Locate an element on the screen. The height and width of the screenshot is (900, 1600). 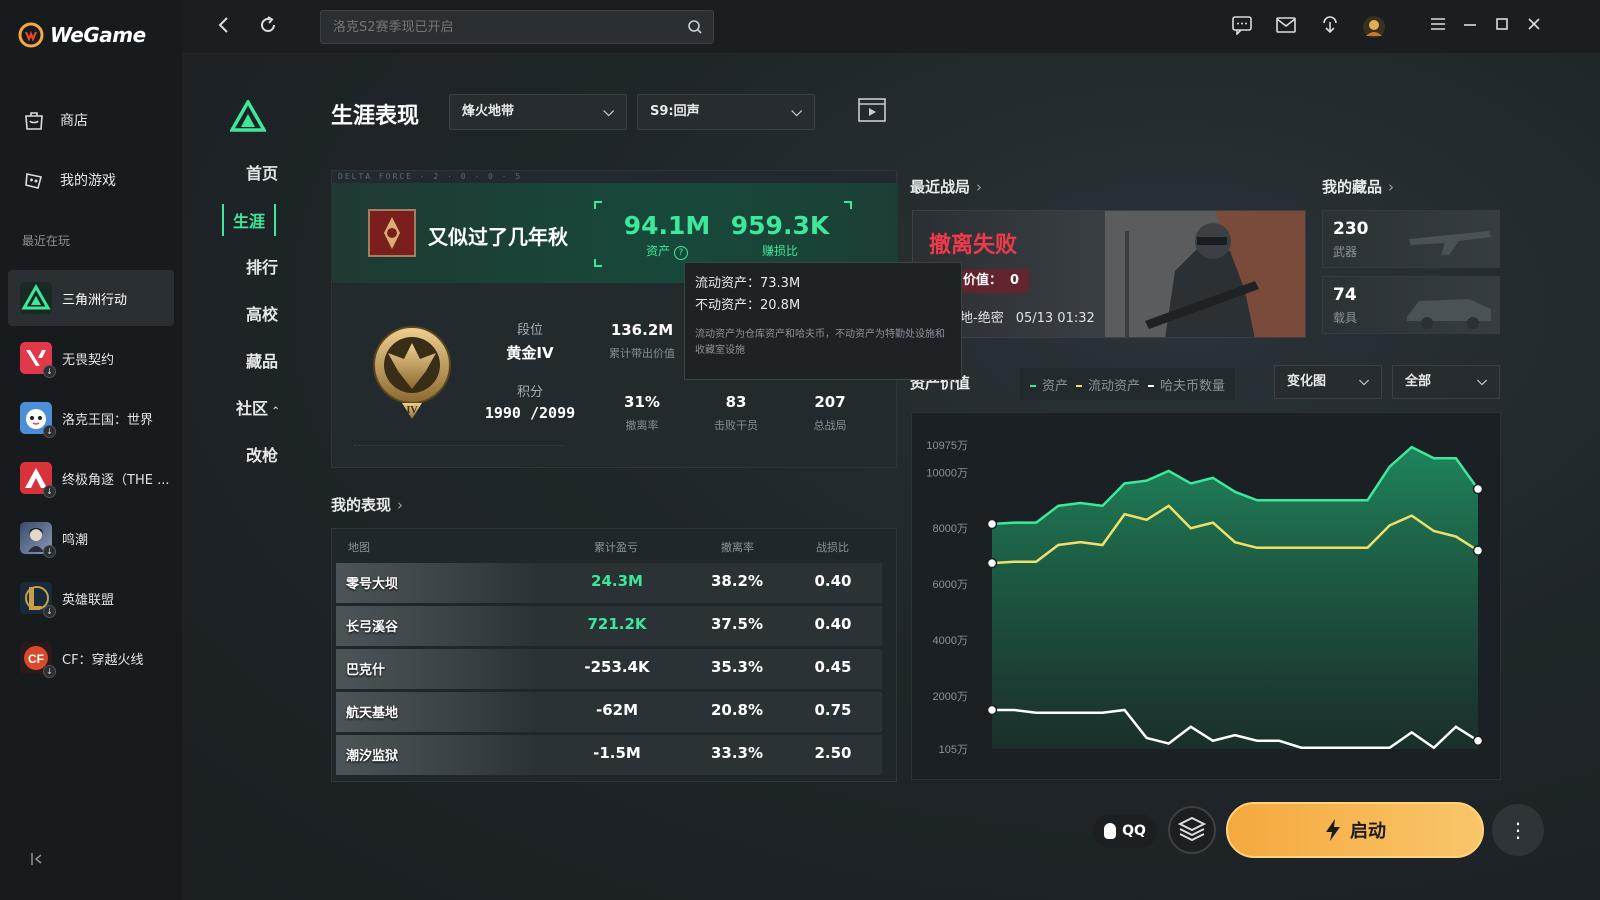
download-badge-icon: ↓ is located at coordinates (49, 671).